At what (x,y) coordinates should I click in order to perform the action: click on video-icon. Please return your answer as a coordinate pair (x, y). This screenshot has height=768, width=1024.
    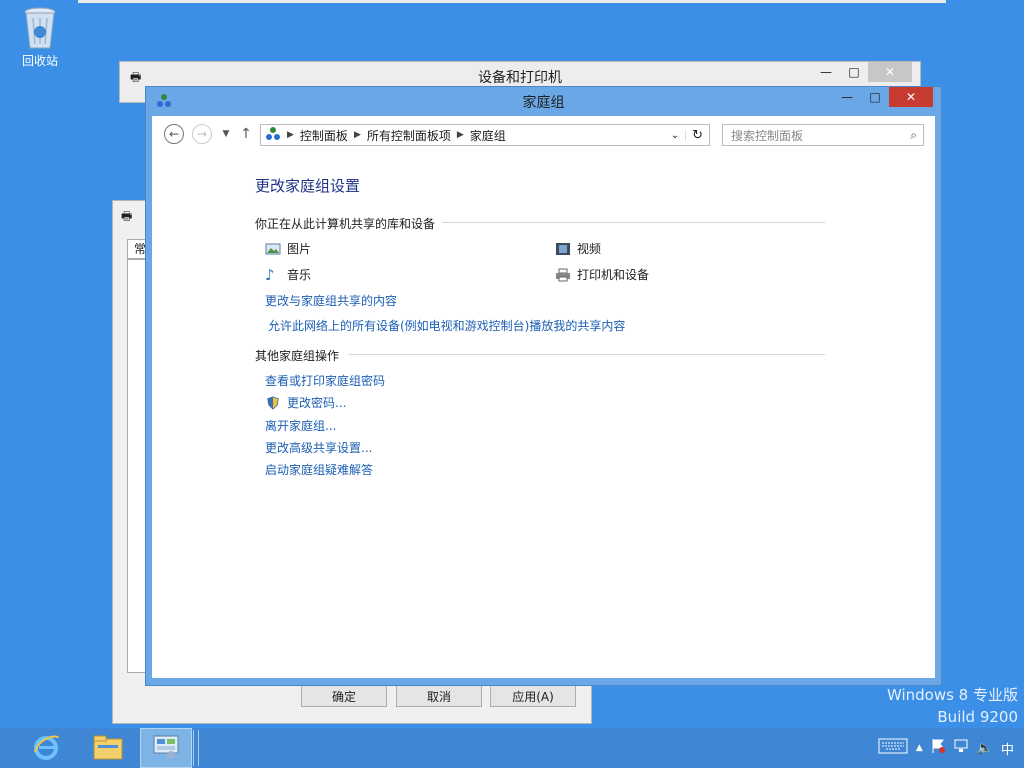
    Looking at the image, I should click on (563, 249).